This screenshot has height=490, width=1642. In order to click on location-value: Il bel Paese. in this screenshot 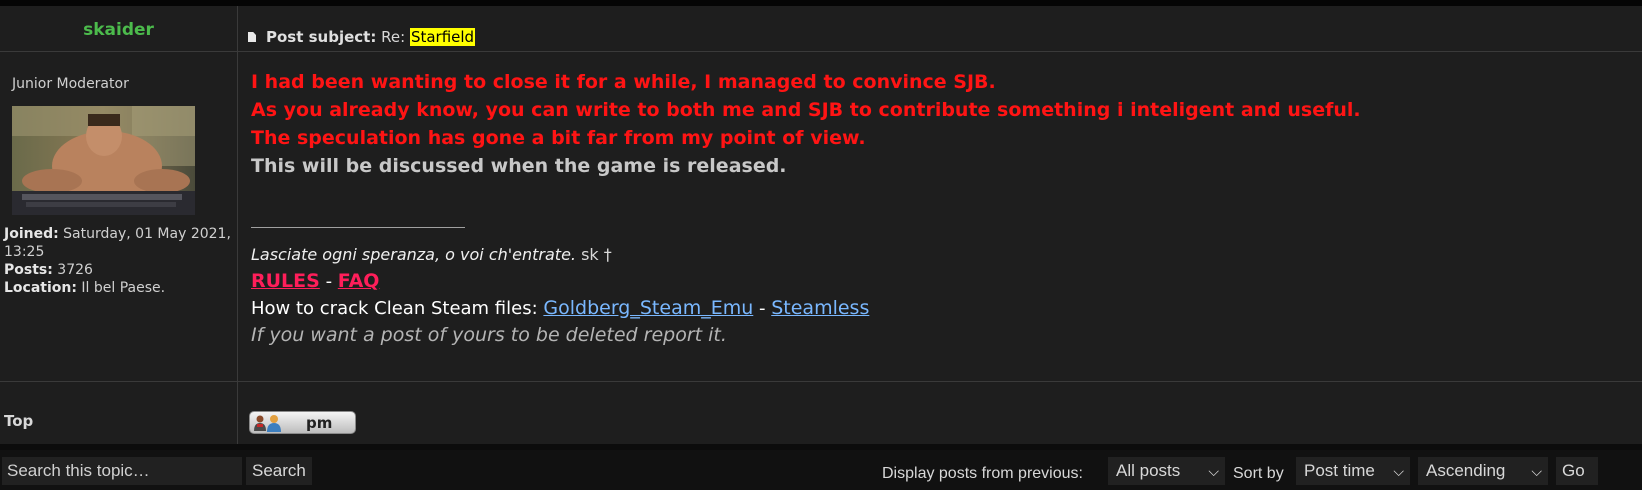, I will do `click(123, 288)`.